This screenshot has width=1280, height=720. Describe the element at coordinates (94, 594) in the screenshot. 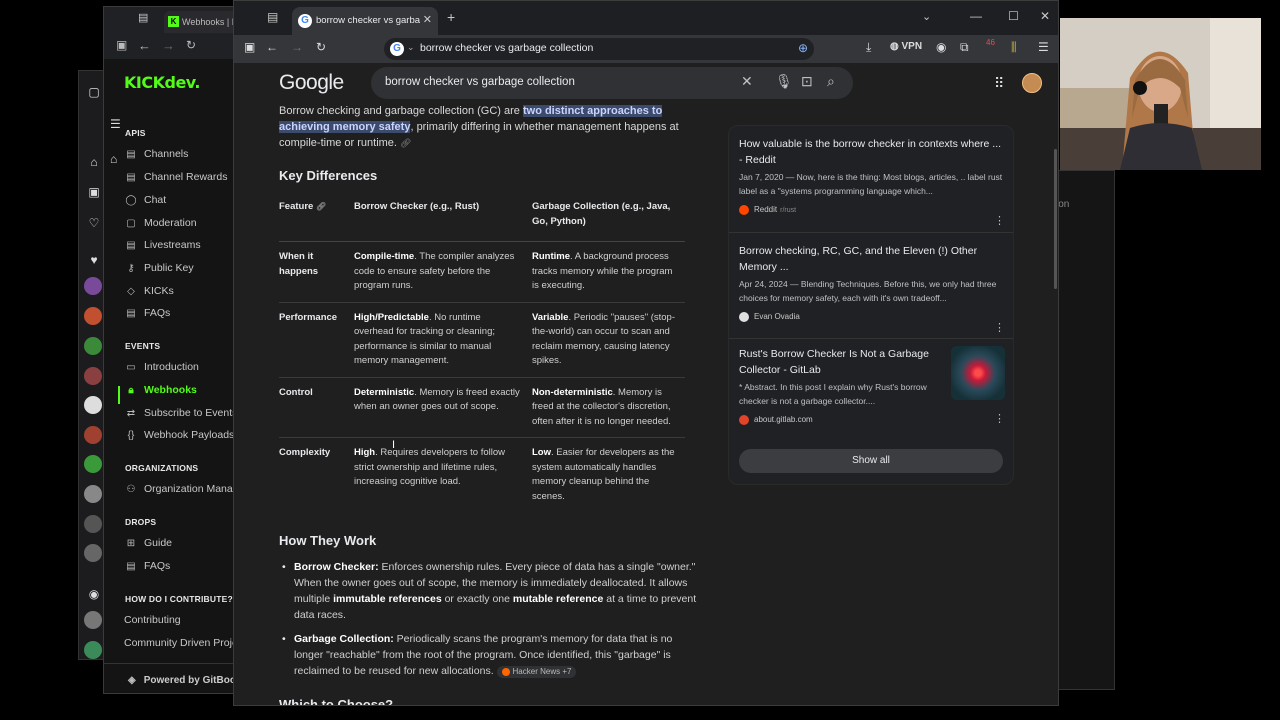

I see `radio-icon: ◉` at that location.